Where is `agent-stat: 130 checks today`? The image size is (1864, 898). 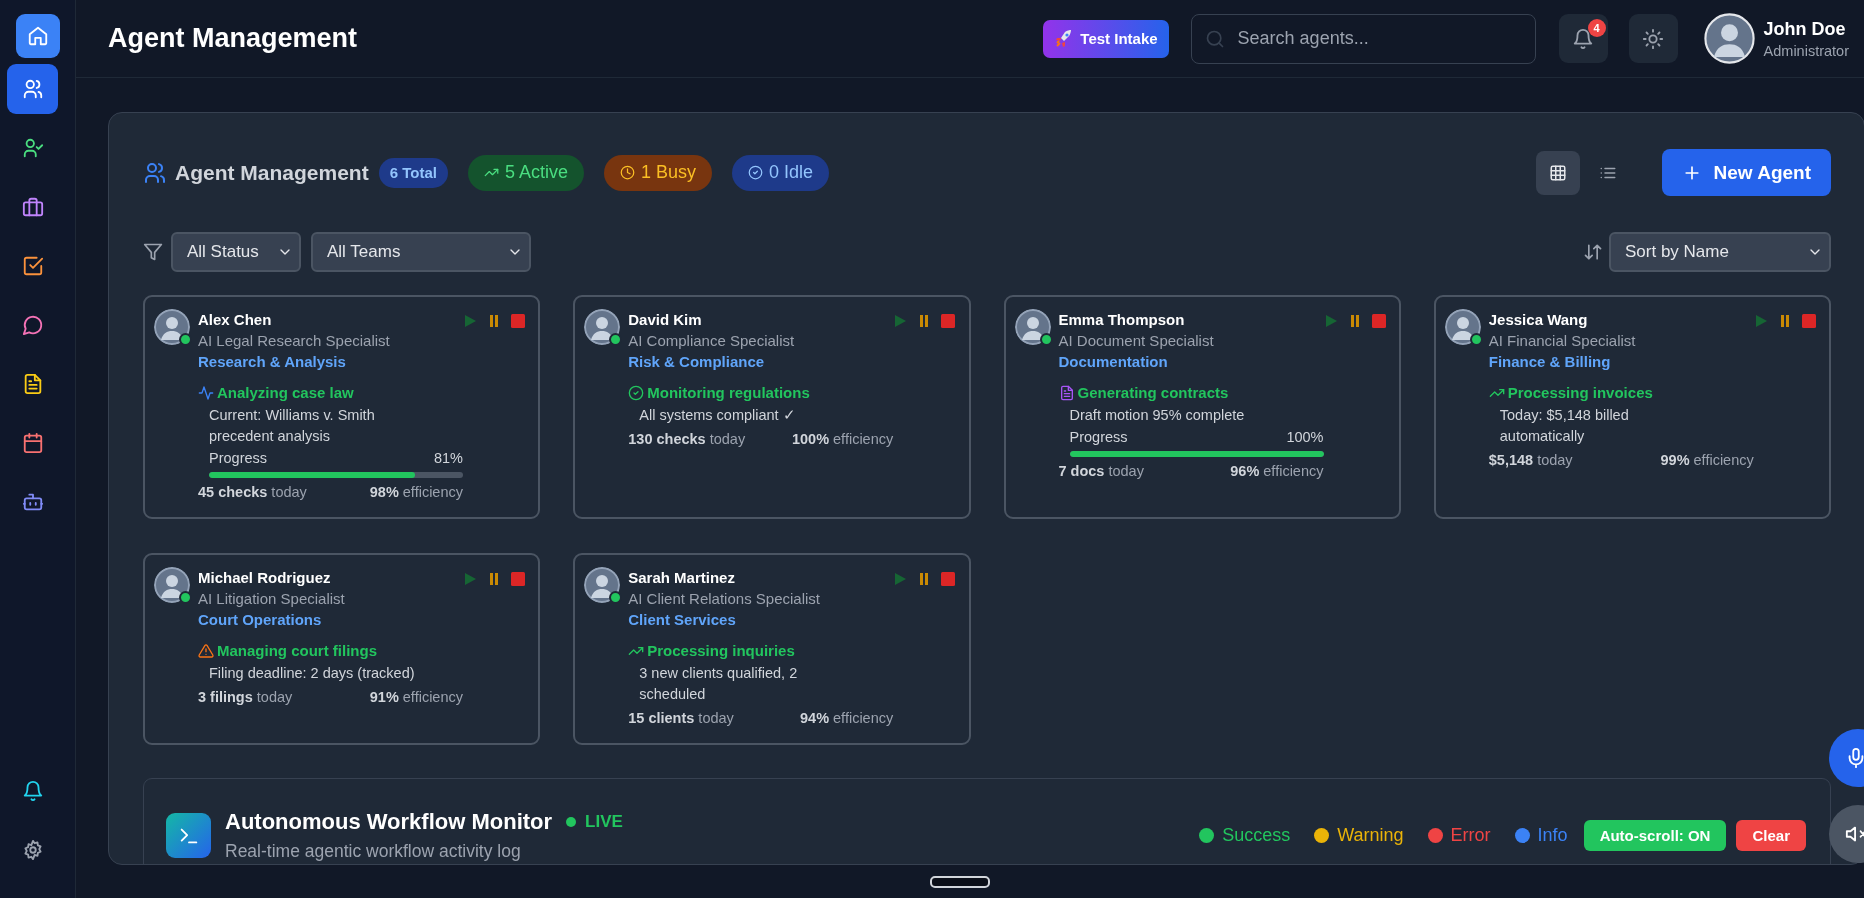
agent-stat: 130 checks today is located at coordinates (687, 439).